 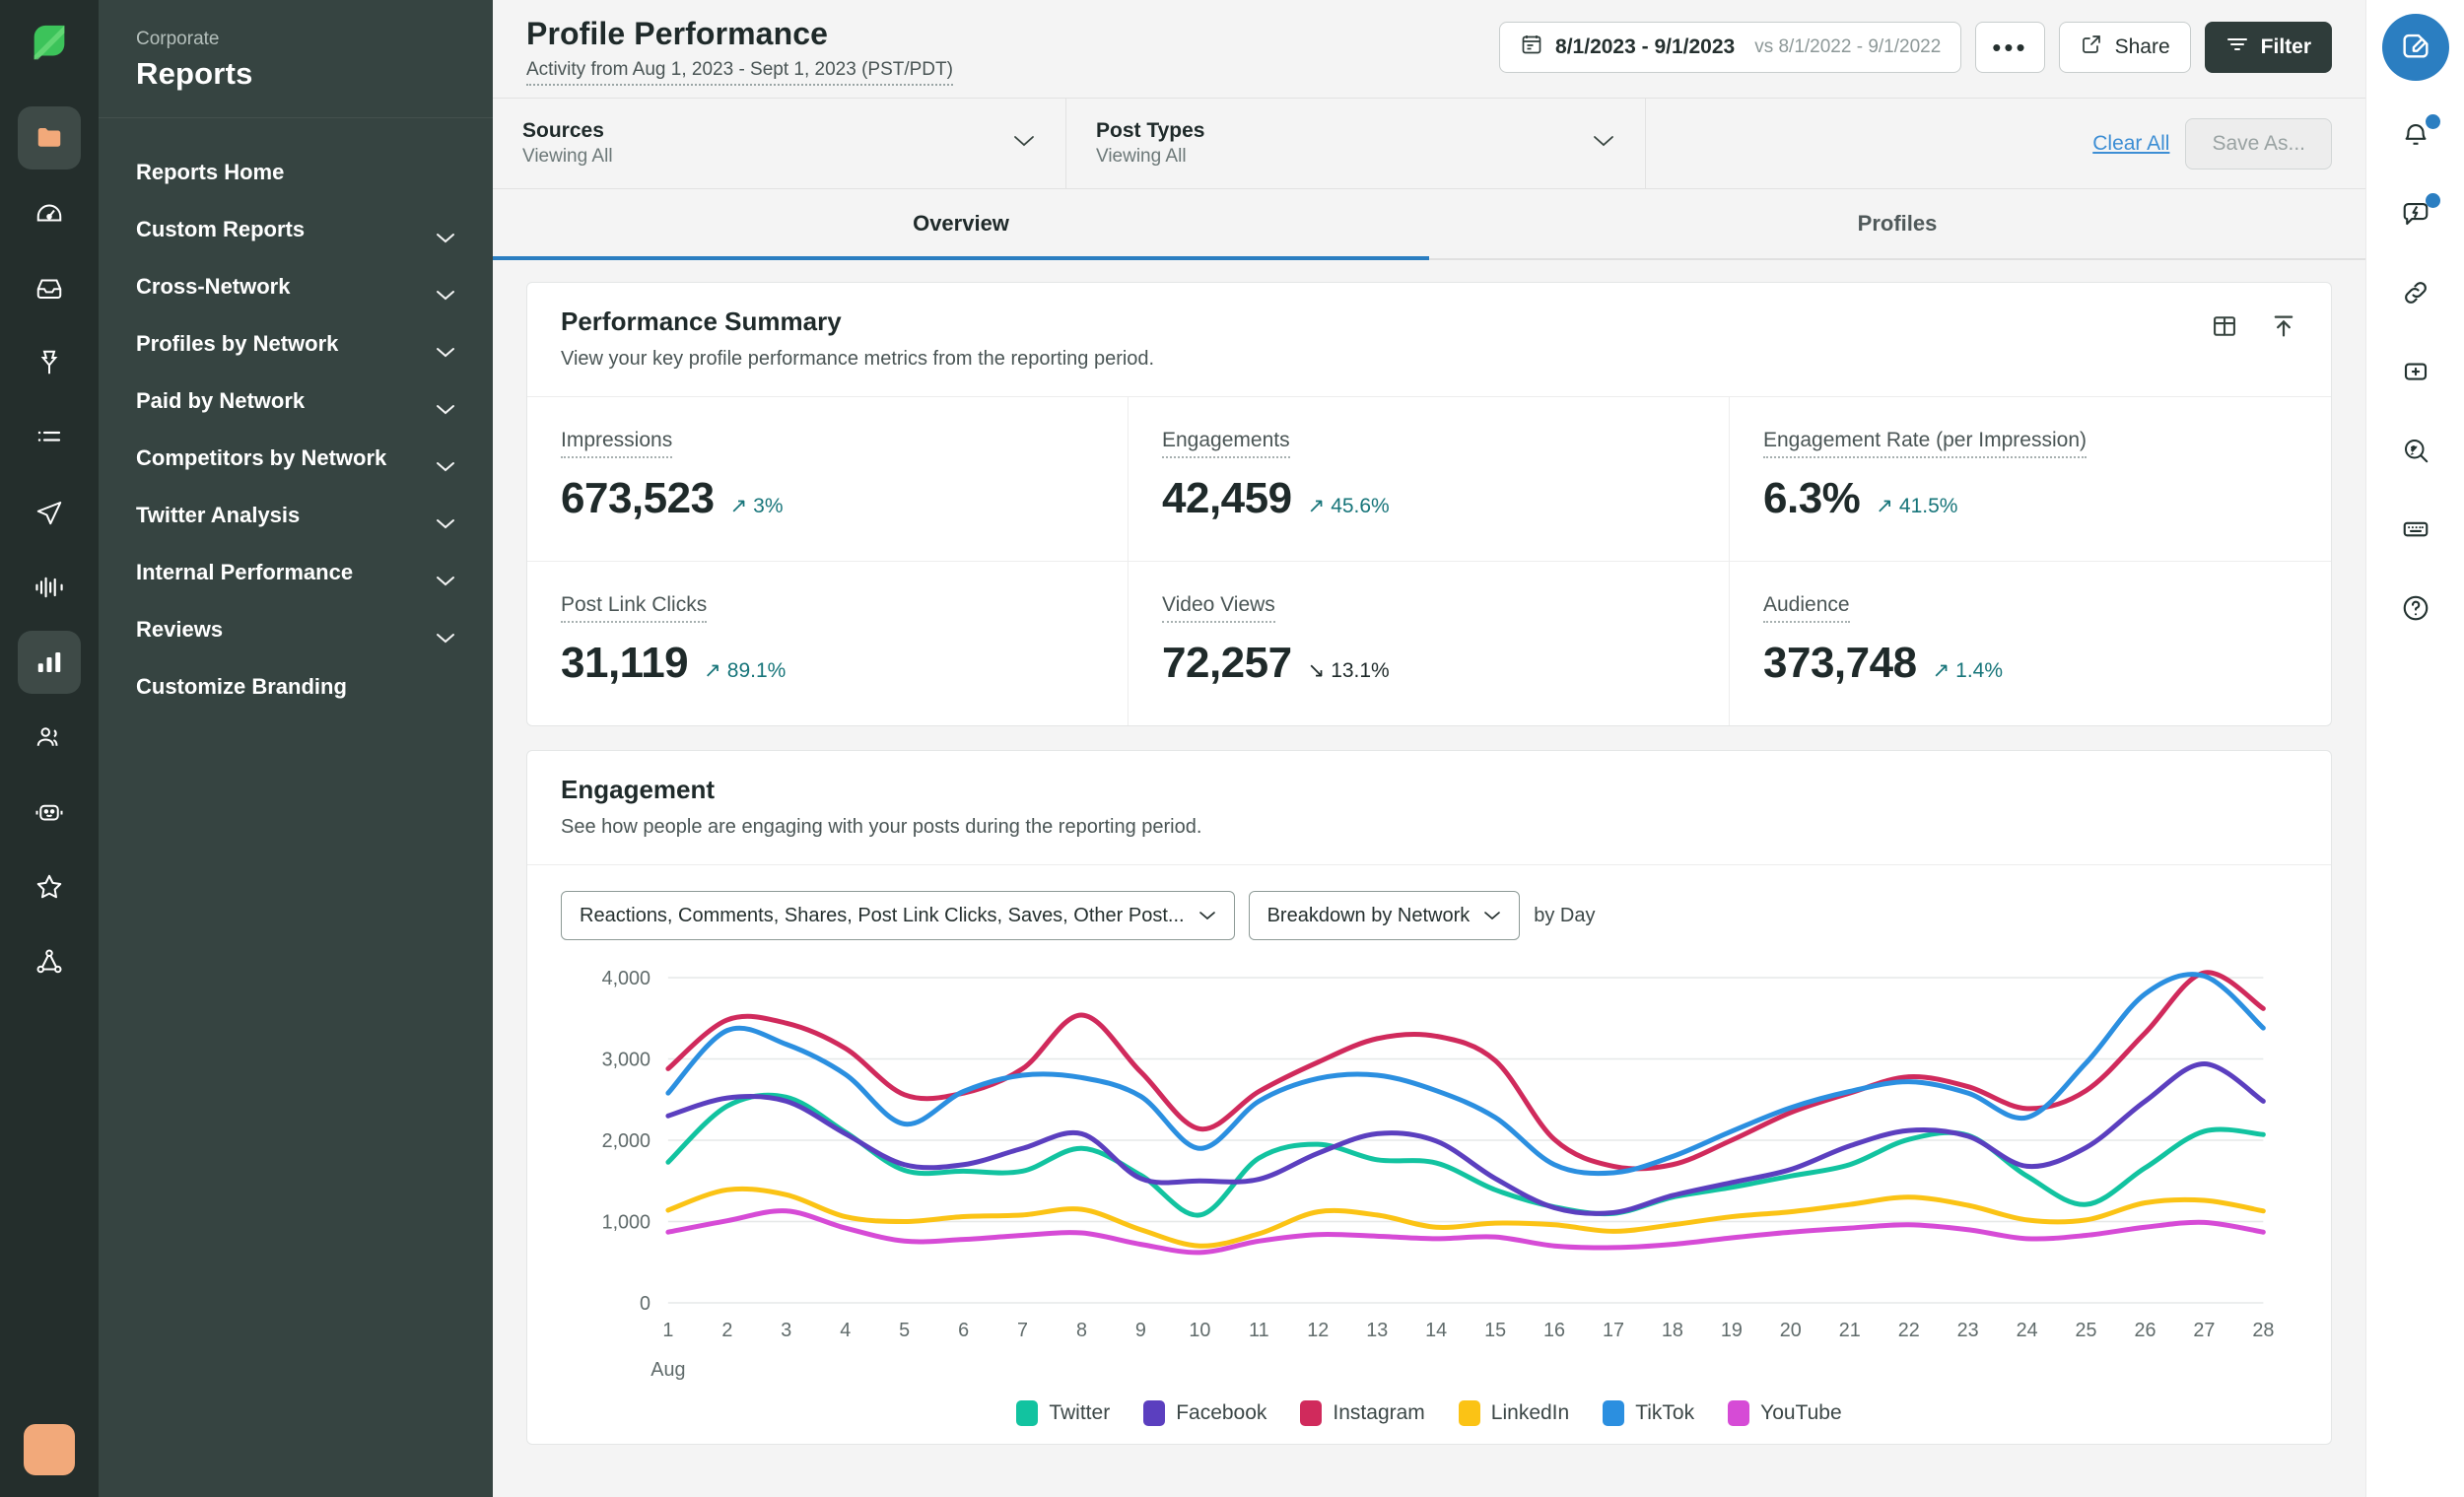 I want to click on sidebar-item-reviews, so click(x=49, y=887).